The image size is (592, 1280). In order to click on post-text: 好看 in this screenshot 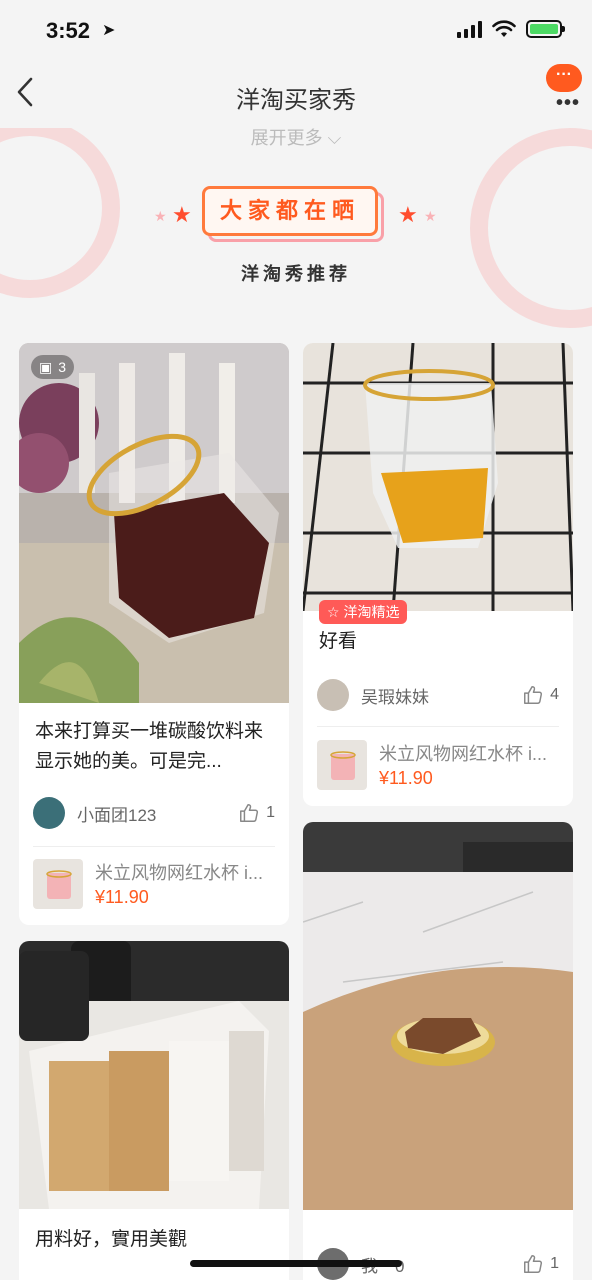, I will do `click(338, 641)`.